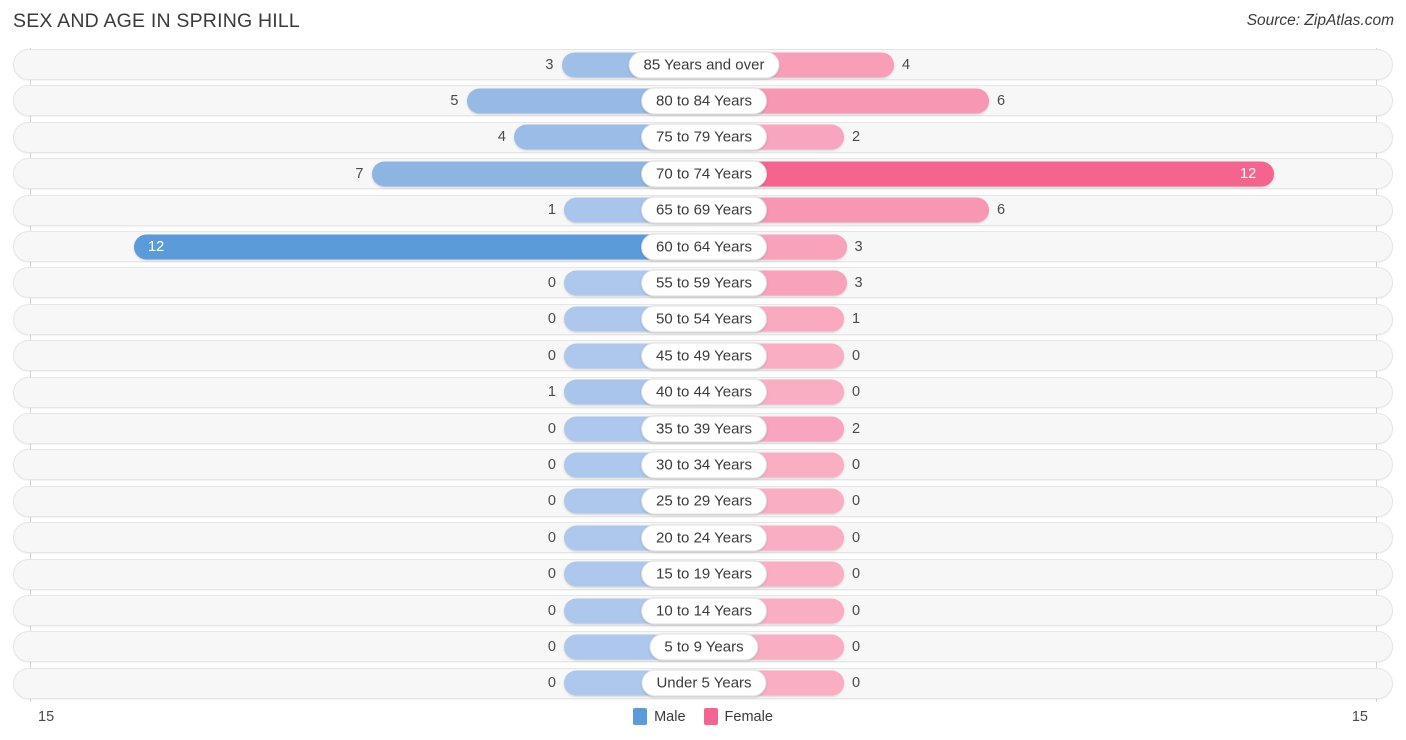 This screenshot has height=740, width=1406. I want to click on age-group-label: Under 5 Years, so click(704, 683).